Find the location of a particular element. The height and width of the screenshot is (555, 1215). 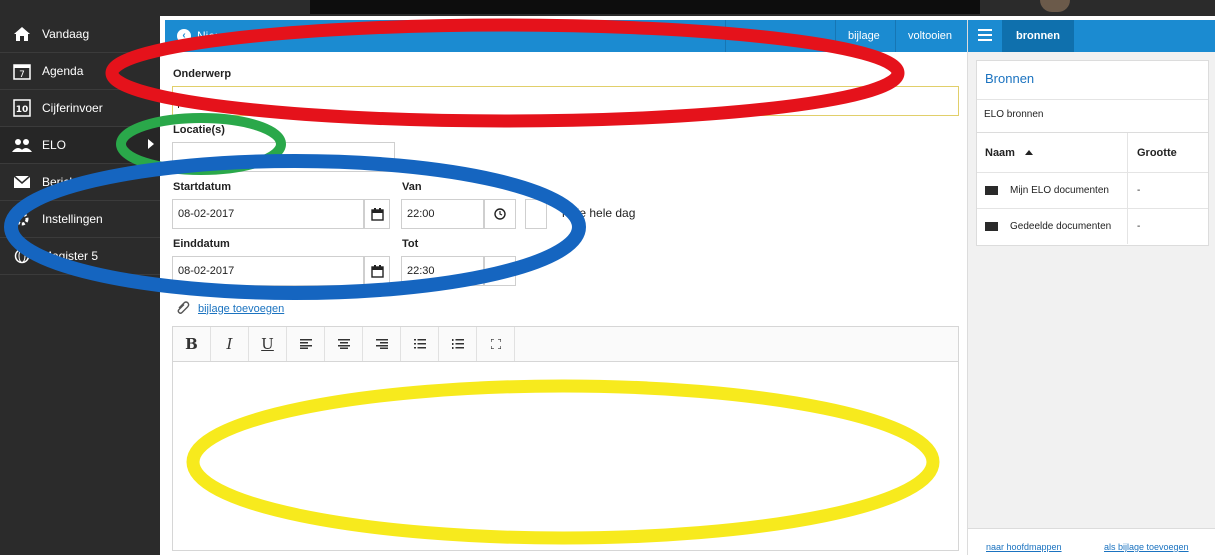

invite-button: uitnodigen is located at coordinates (763, 36).